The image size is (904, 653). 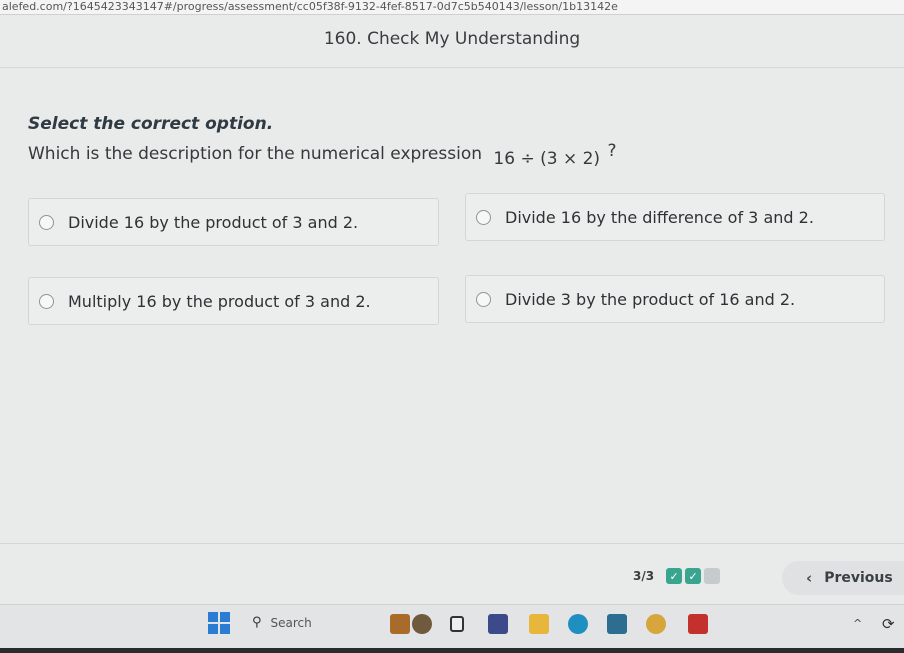 What do you see at coordinates (888, 624) in the screenshot?
I see `tray-icon: ⟳` at bounding box center [888, 624].